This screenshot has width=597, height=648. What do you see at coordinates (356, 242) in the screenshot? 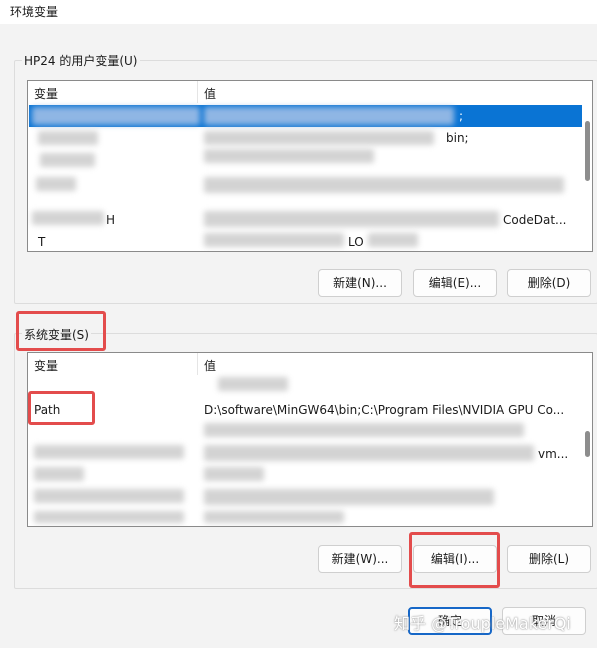
I see `row-value: LO` at bounding box center [356, 242].